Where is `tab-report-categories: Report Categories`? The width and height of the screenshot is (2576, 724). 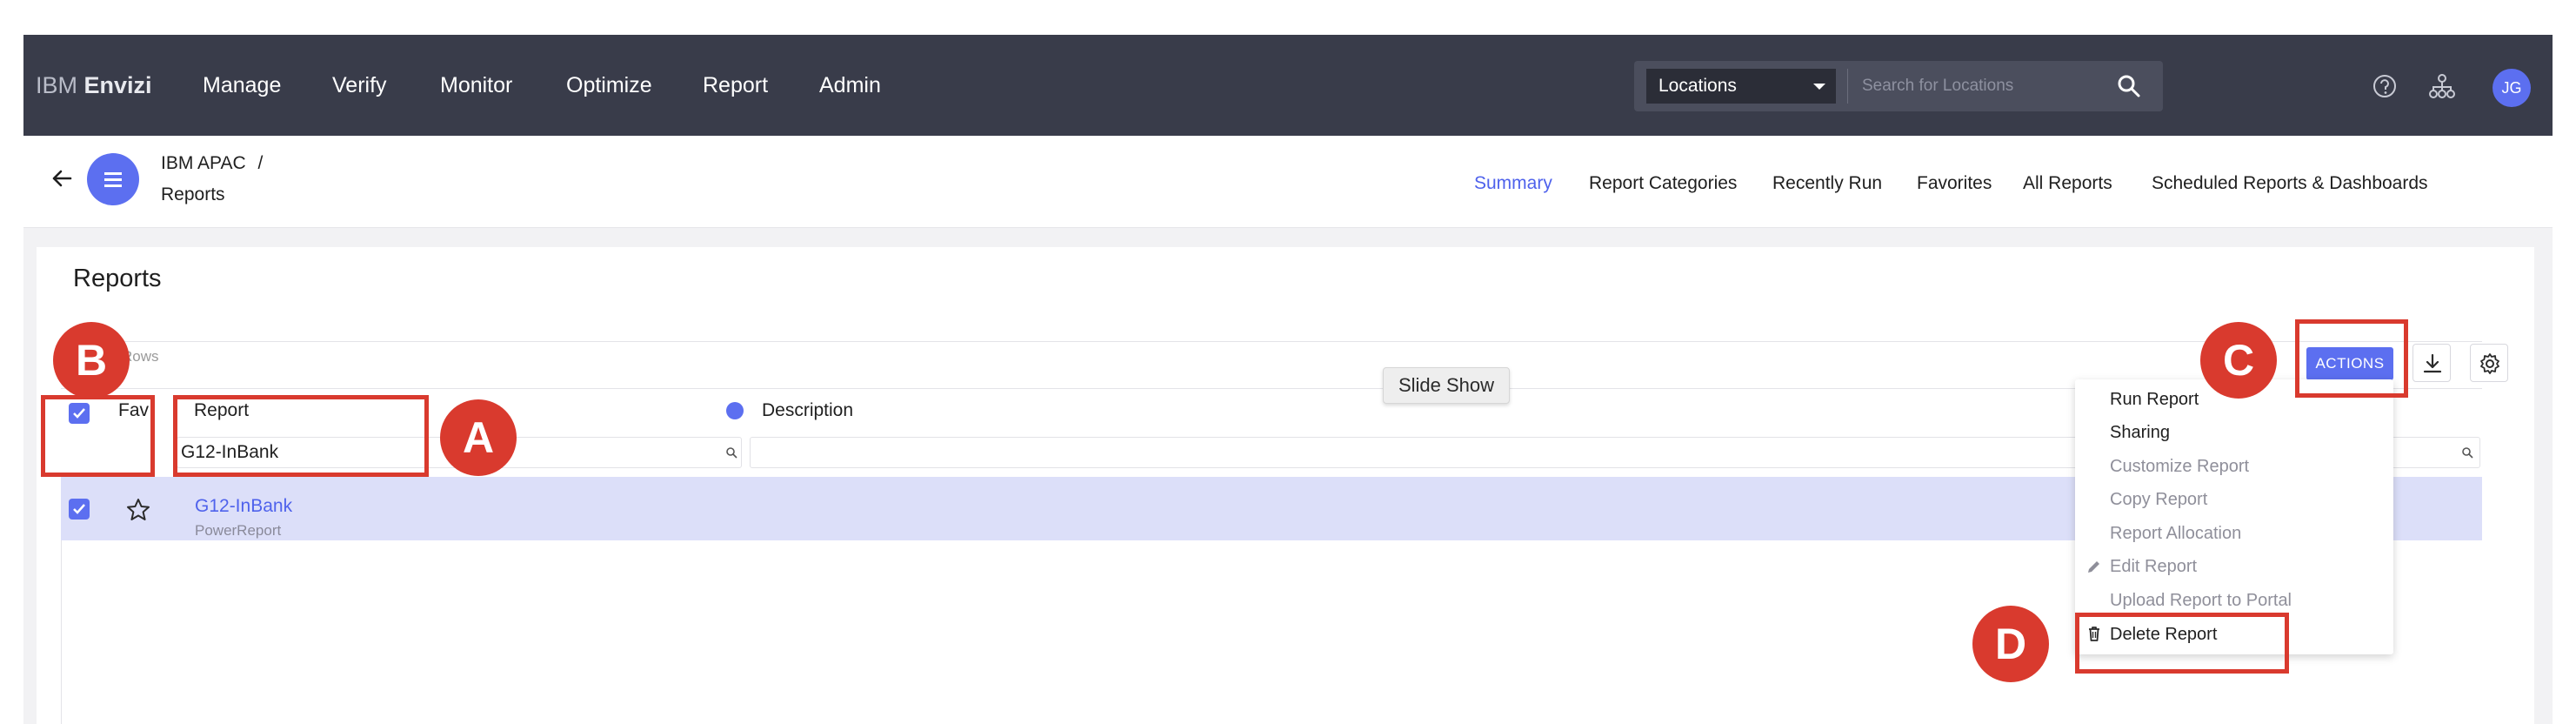
tab-report-categories: Report Categories is located at coordinates (1663, 183).